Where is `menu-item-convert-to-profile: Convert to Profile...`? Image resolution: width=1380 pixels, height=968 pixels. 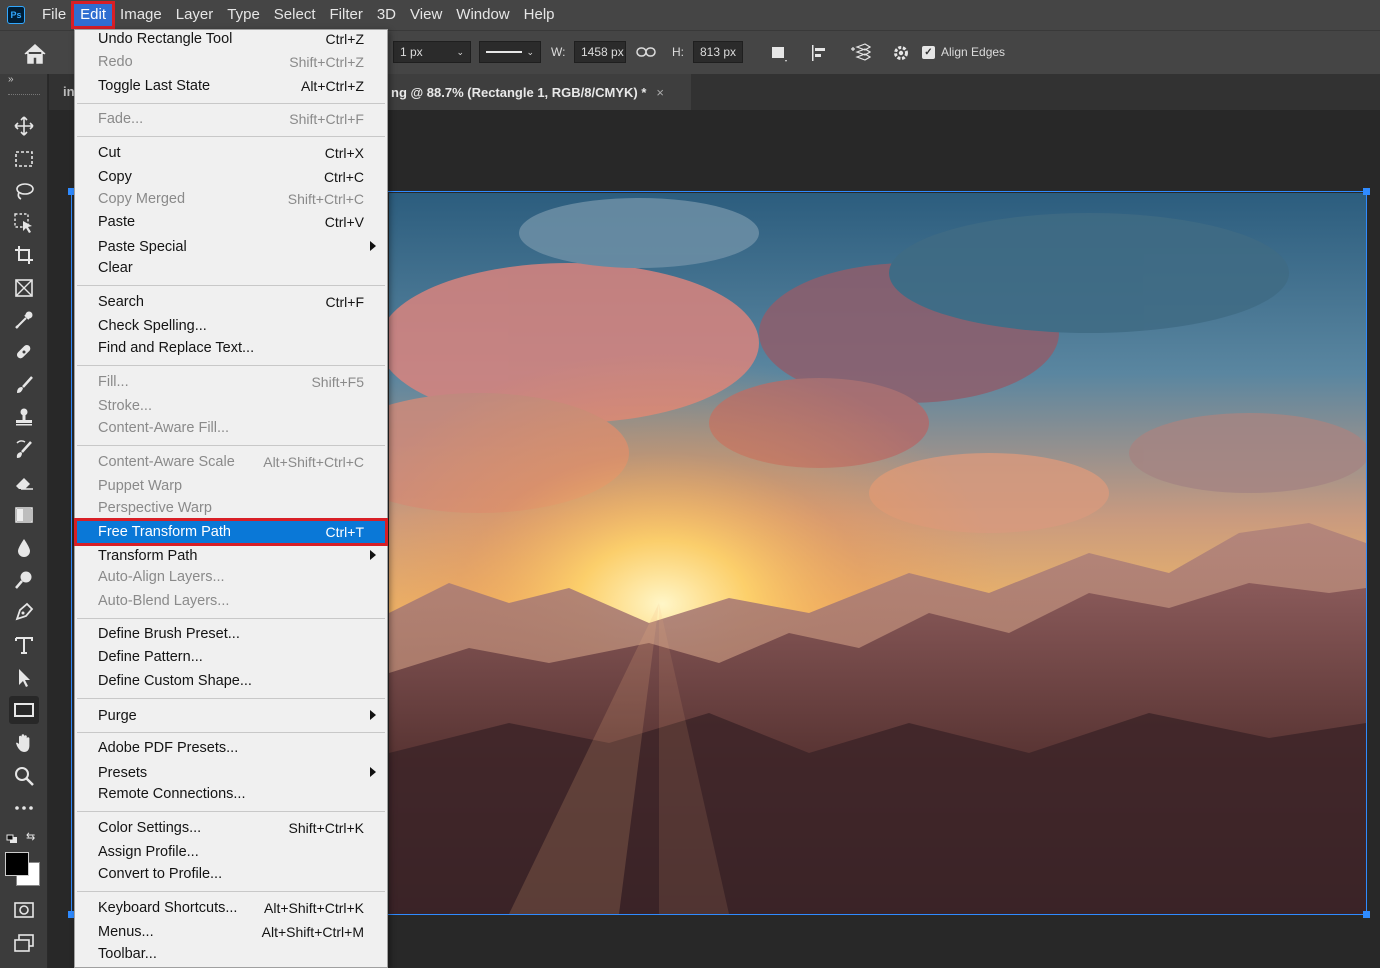
menu-item-convert-to-profile: Convert to Profile... is located at coordinates (231, 874).